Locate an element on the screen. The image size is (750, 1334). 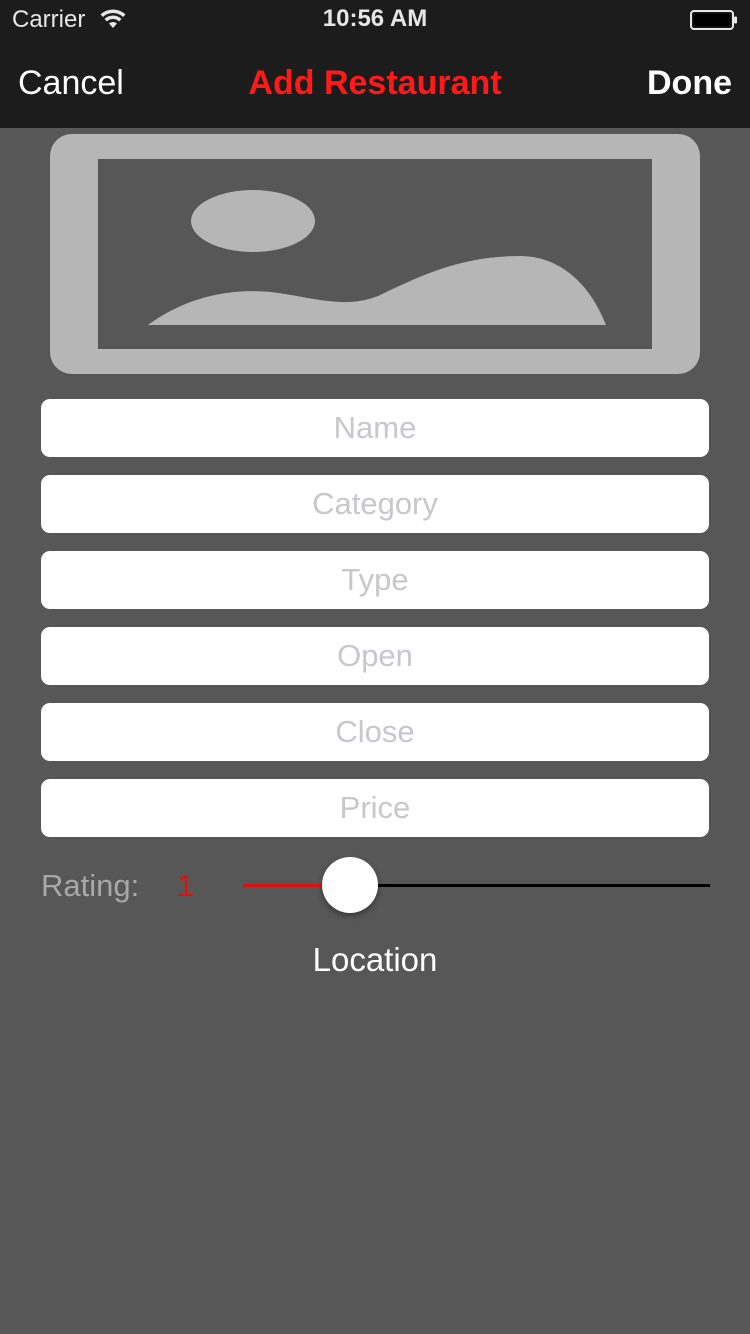
location-button: Location is located at coordinates (375, 960).